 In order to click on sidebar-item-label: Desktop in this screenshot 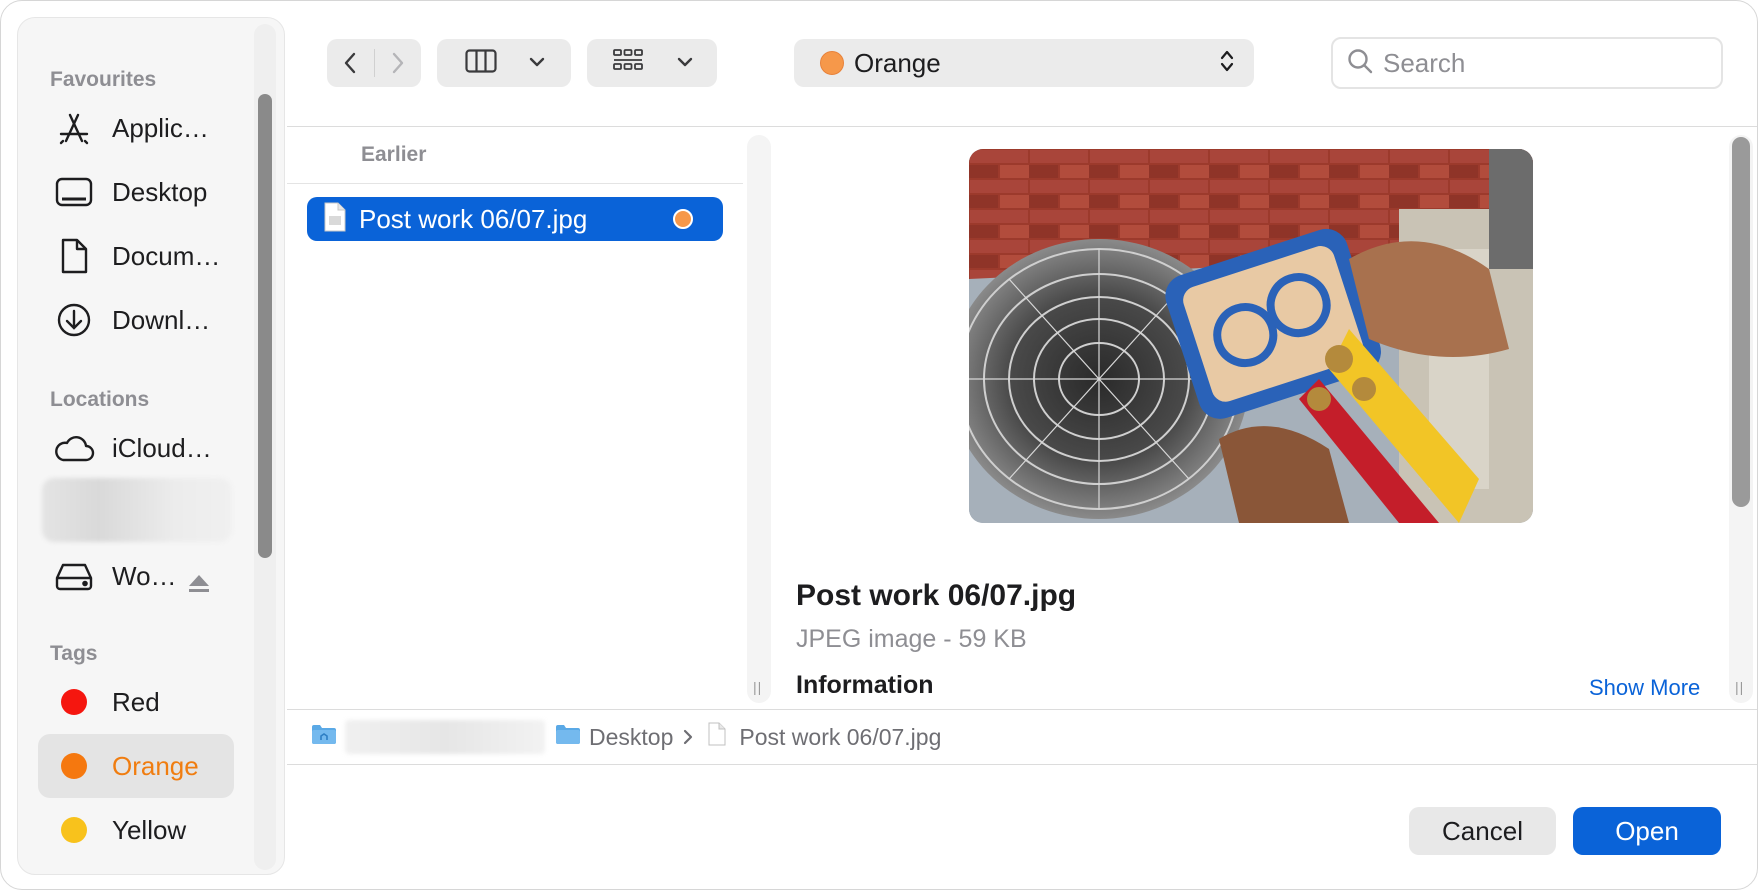, I will do `click(160, 191)`.